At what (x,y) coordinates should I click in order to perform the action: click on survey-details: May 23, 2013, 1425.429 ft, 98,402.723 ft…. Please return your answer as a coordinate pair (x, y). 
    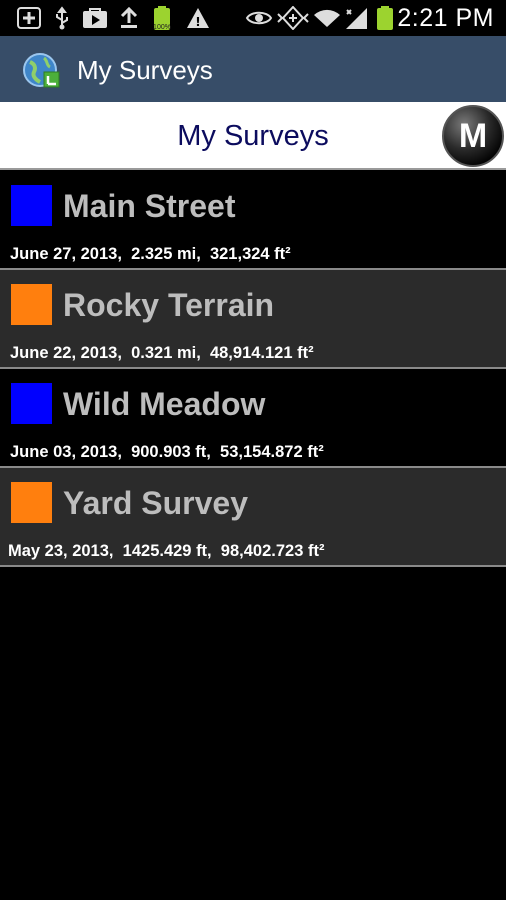
    Looking at the image, I should click on (166, 551).